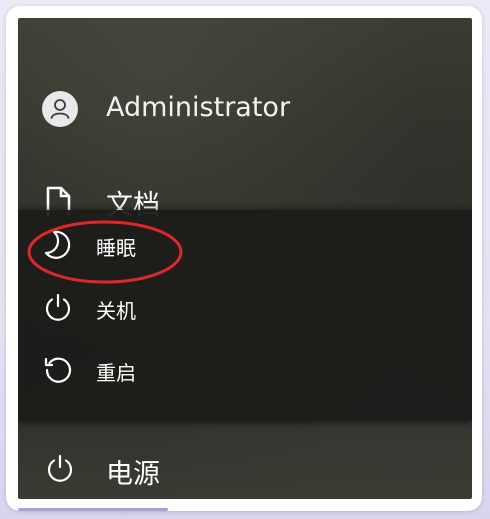 The height and width of the screenshot is (519, 490). I want to click on shutdown-menu-item: 关机, so click(245, 307).